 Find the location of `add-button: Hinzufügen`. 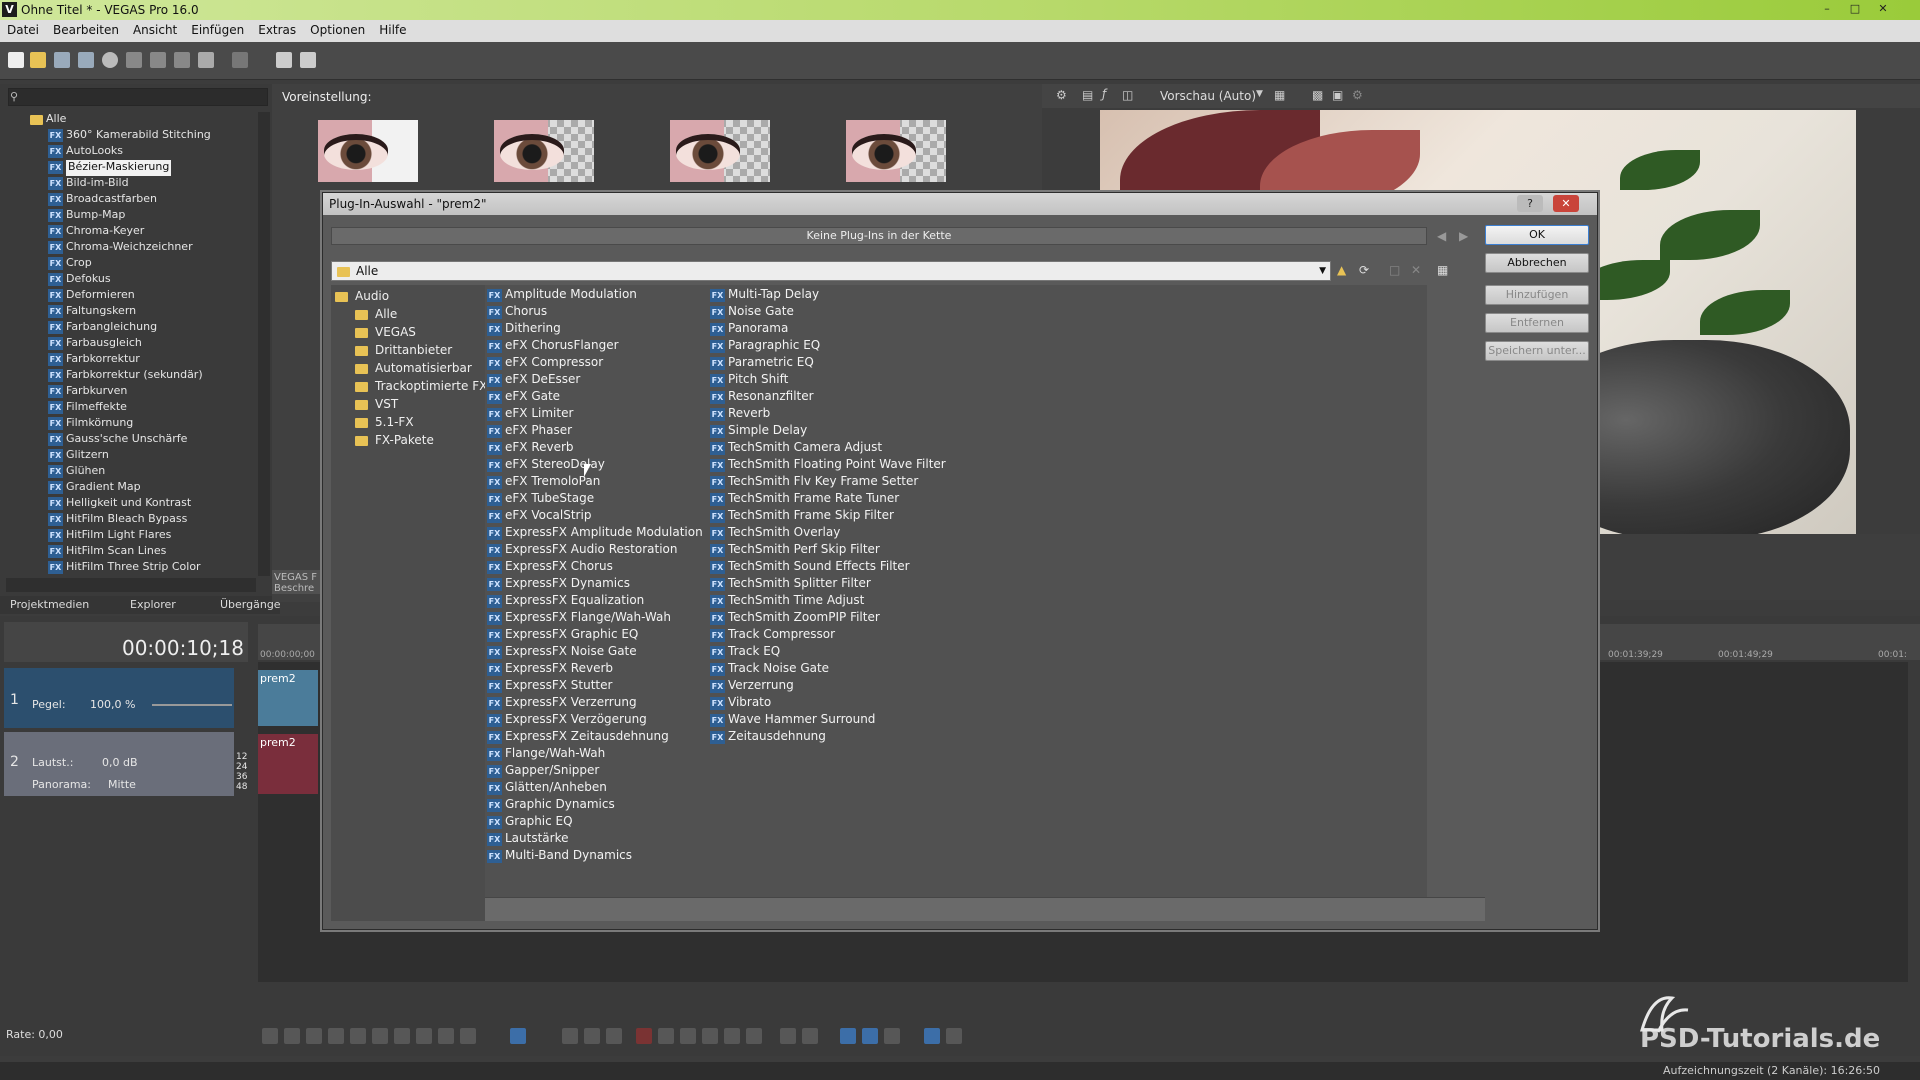

add-button: Hinzufügen is located at coordinates (1537, 295).